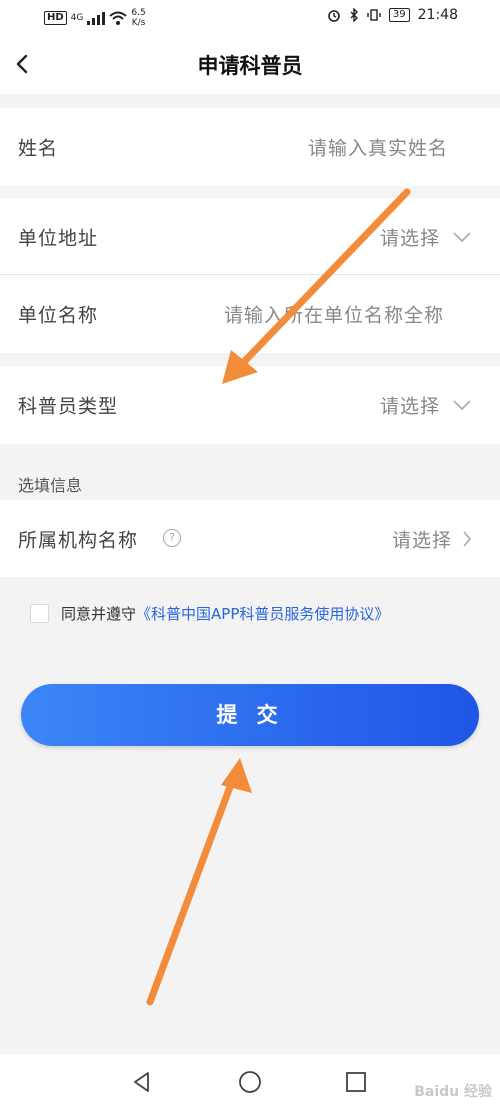 Image resolution: width=500 pixels, height=1111 pixels. What do you see at coordinates (250, 18) in the screenshot?
I see `status-bar: HD 4G 6.5 K/s 39 21:48` at bounding box center [250, 18].